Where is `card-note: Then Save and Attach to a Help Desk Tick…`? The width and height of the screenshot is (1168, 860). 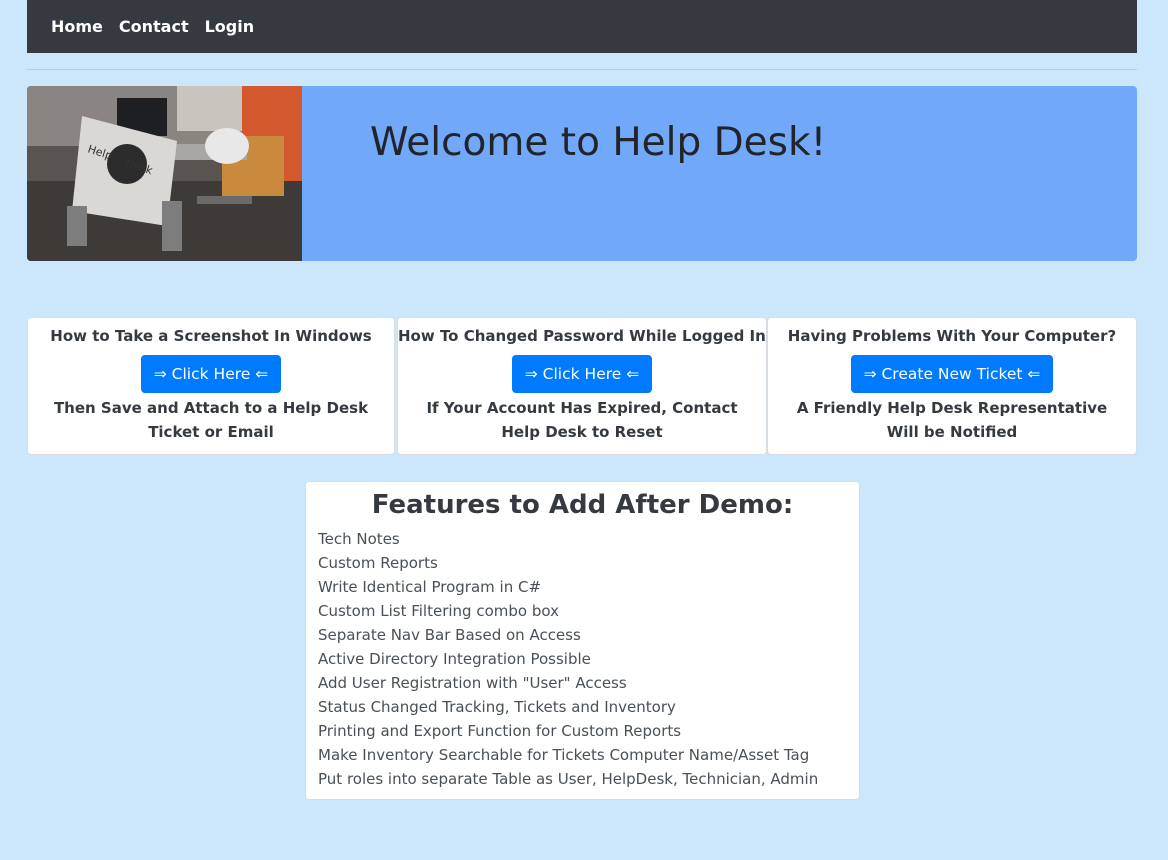 card-note: Then Save and Attach to a Help Desk Tick… is located at coordinates (211, 420).